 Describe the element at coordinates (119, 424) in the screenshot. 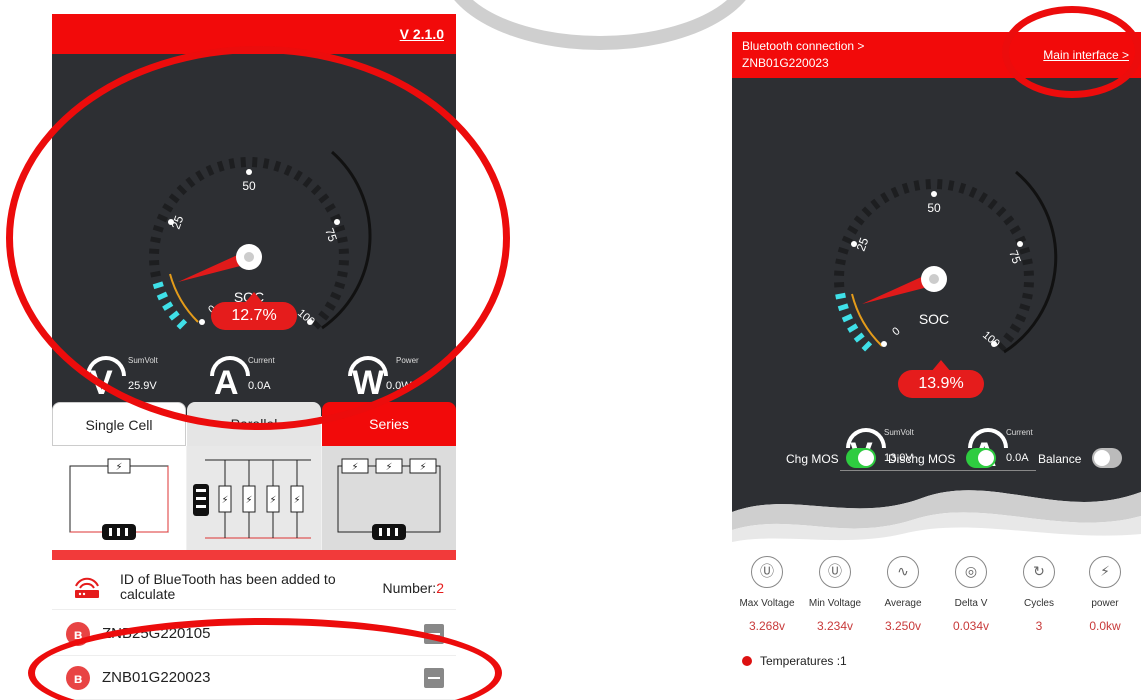

I see `tab-single-cell: Single Cell` at that location.